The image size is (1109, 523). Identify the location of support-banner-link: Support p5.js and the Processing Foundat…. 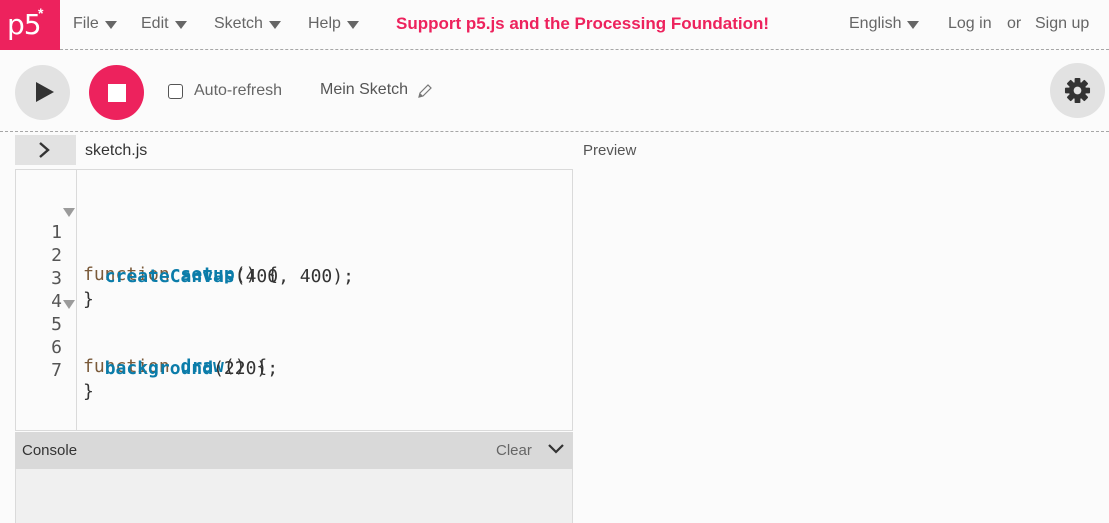
(582, 24).